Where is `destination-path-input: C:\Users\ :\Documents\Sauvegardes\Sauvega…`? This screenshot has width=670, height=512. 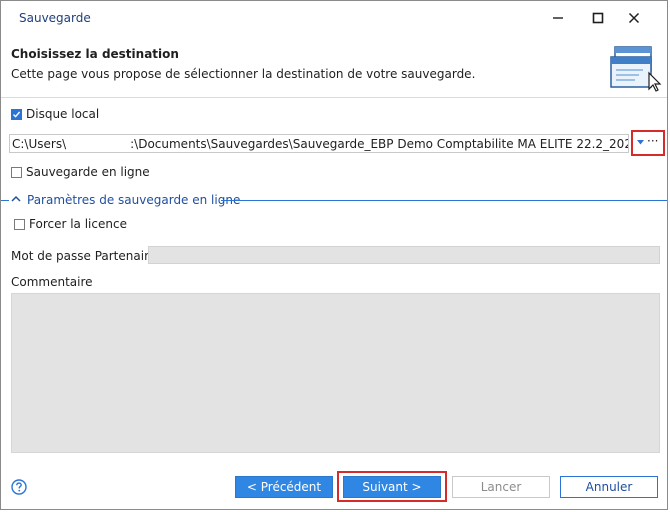 destination-path-input: C:\Users\ :\Documents\Sauvegardes\Sauvega… is located at coordinates (319, 143).